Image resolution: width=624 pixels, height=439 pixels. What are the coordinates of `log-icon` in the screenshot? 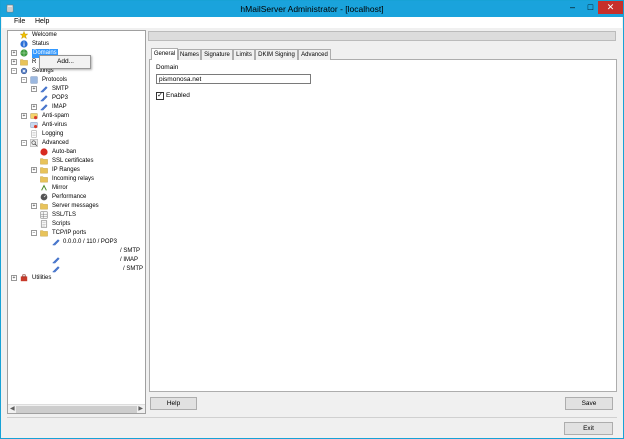 It's located at (34, 134).